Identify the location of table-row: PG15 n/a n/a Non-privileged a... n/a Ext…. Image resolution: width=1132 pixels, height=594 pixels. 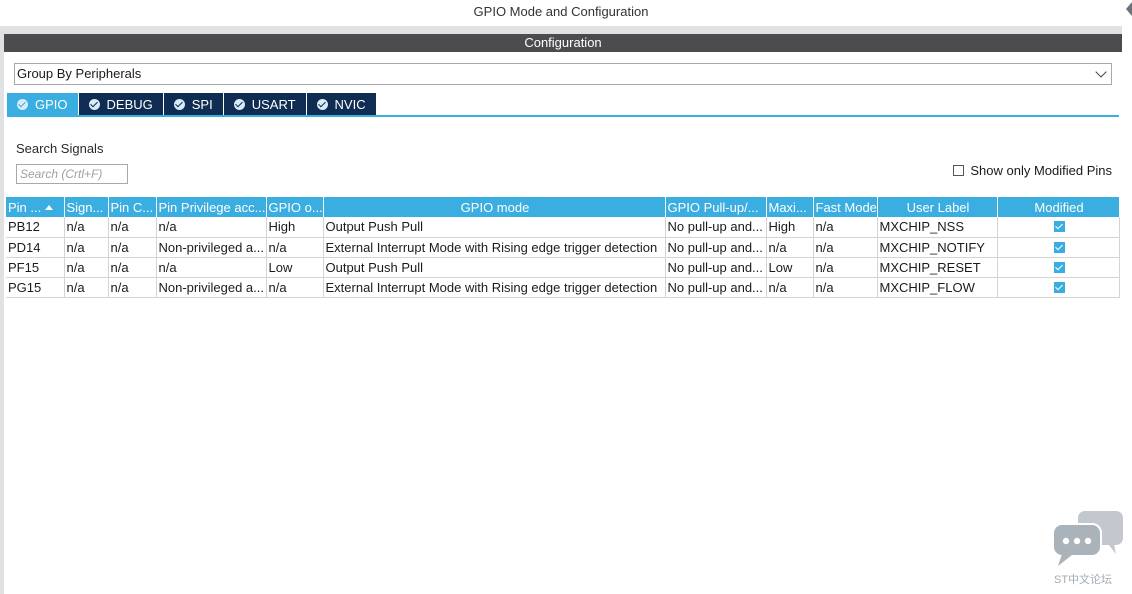
(563, 287).